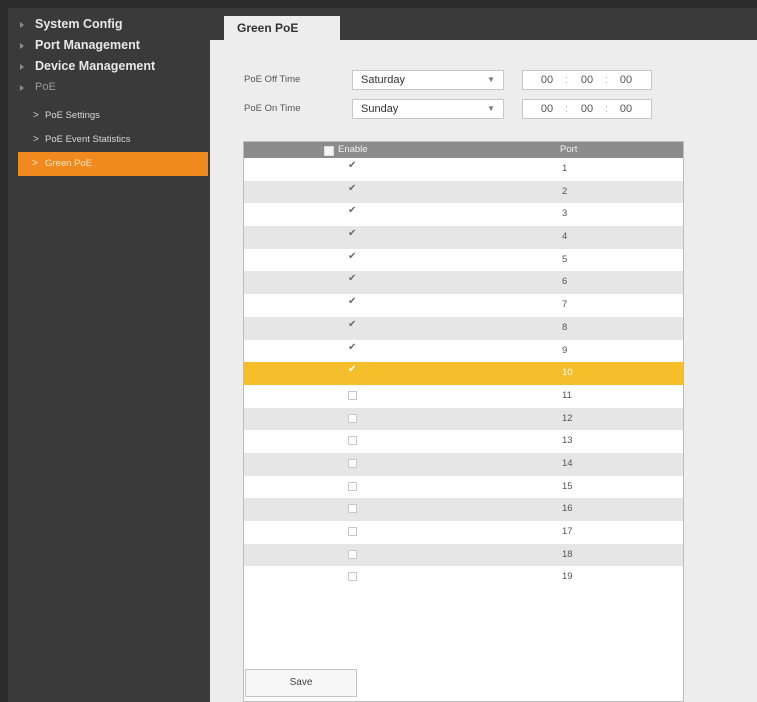 This screenshot has width=757, height=702. I want to click on table-row: 15, so click(463, 487).